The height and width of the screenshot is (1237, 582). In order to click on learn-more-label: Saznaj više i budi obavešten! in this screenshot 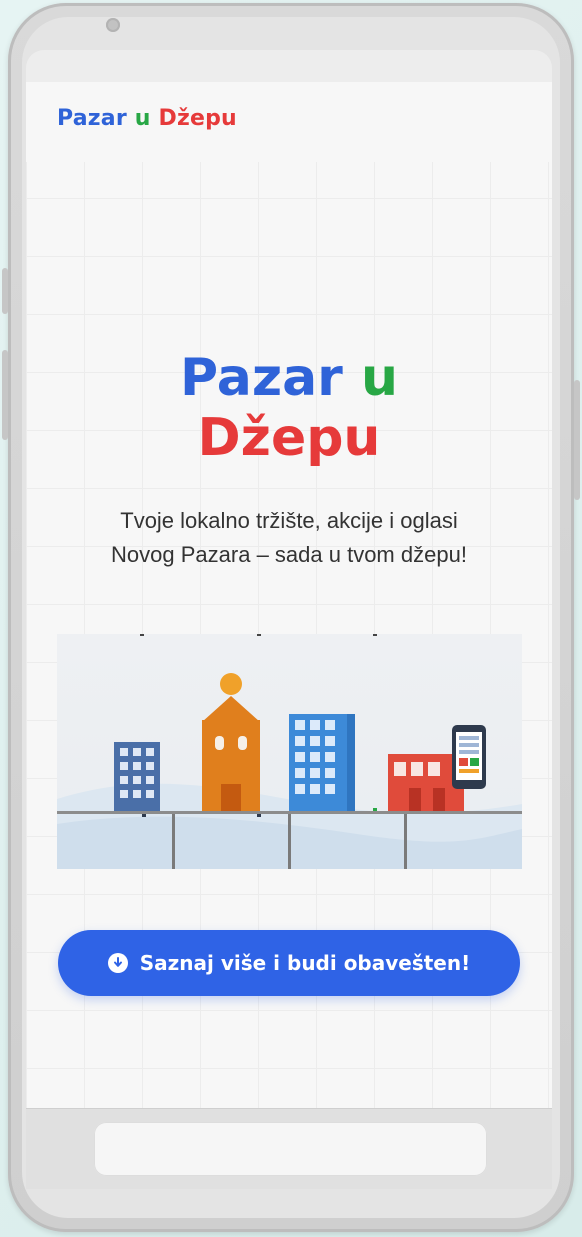, I will do `click(305, 963)`.